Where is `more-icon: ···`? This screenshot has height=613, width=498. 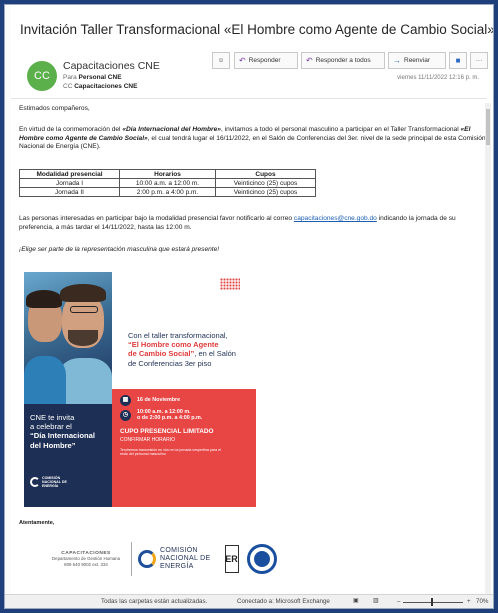 more-icon: ··· is located at coordinates (479, 60).